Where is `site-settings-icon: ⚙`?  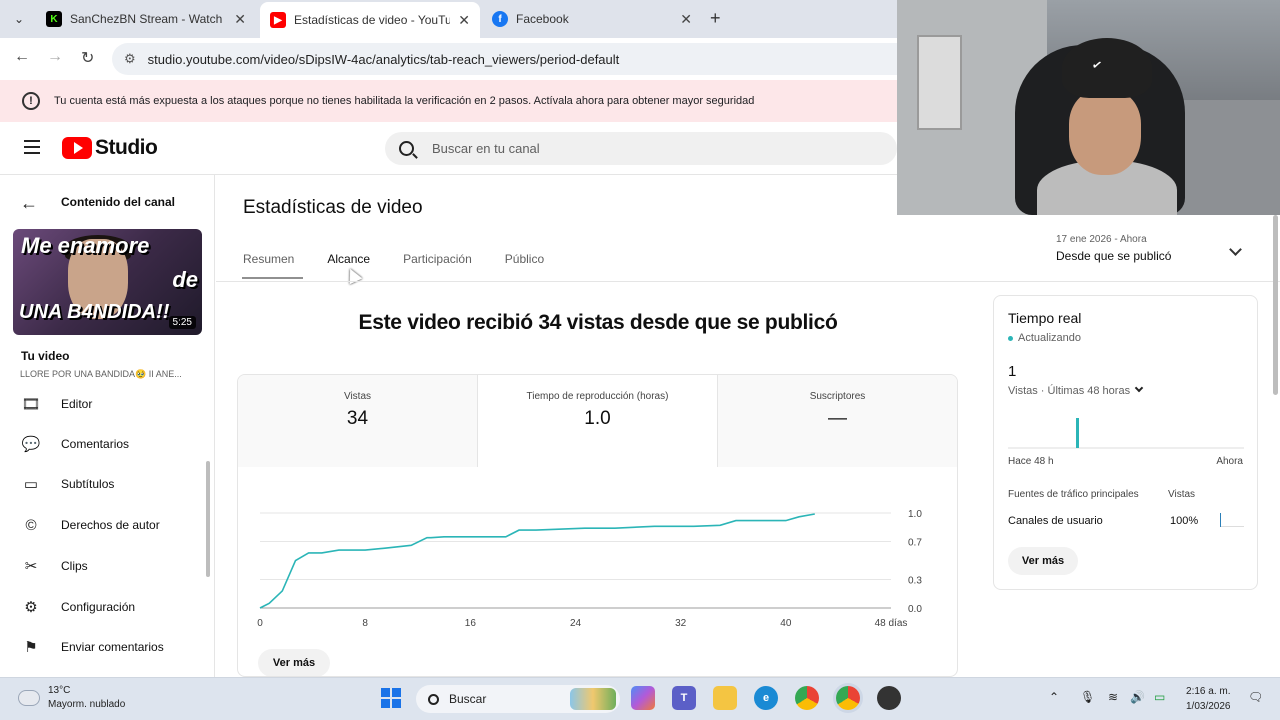
site-settings-icon: ⚙ is located at coordinates (130, 59).